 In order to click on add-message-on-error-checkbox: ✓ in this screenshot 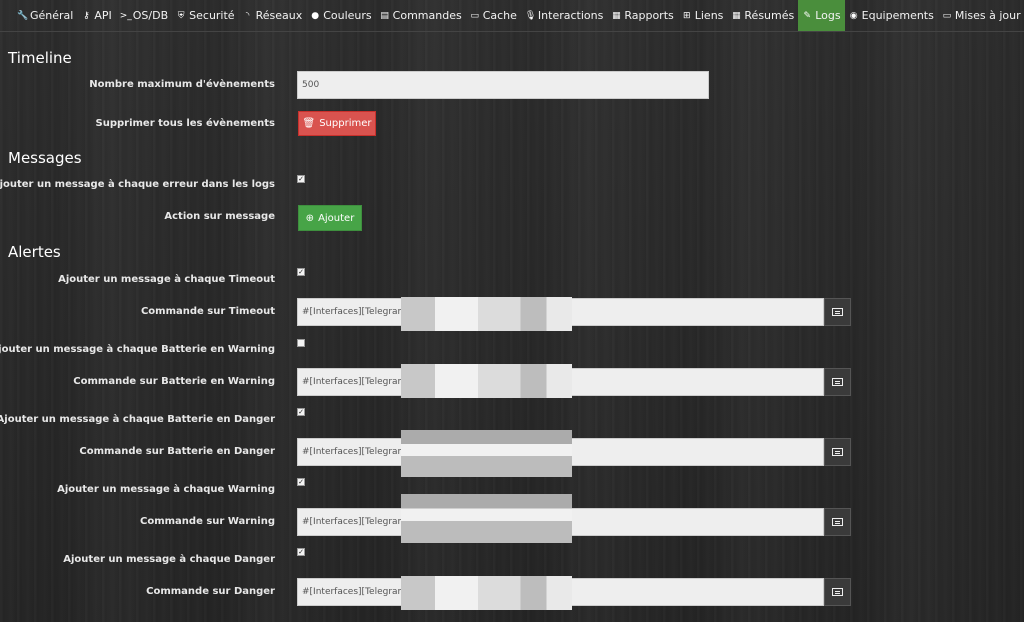, I will do `click(301, 179)`.